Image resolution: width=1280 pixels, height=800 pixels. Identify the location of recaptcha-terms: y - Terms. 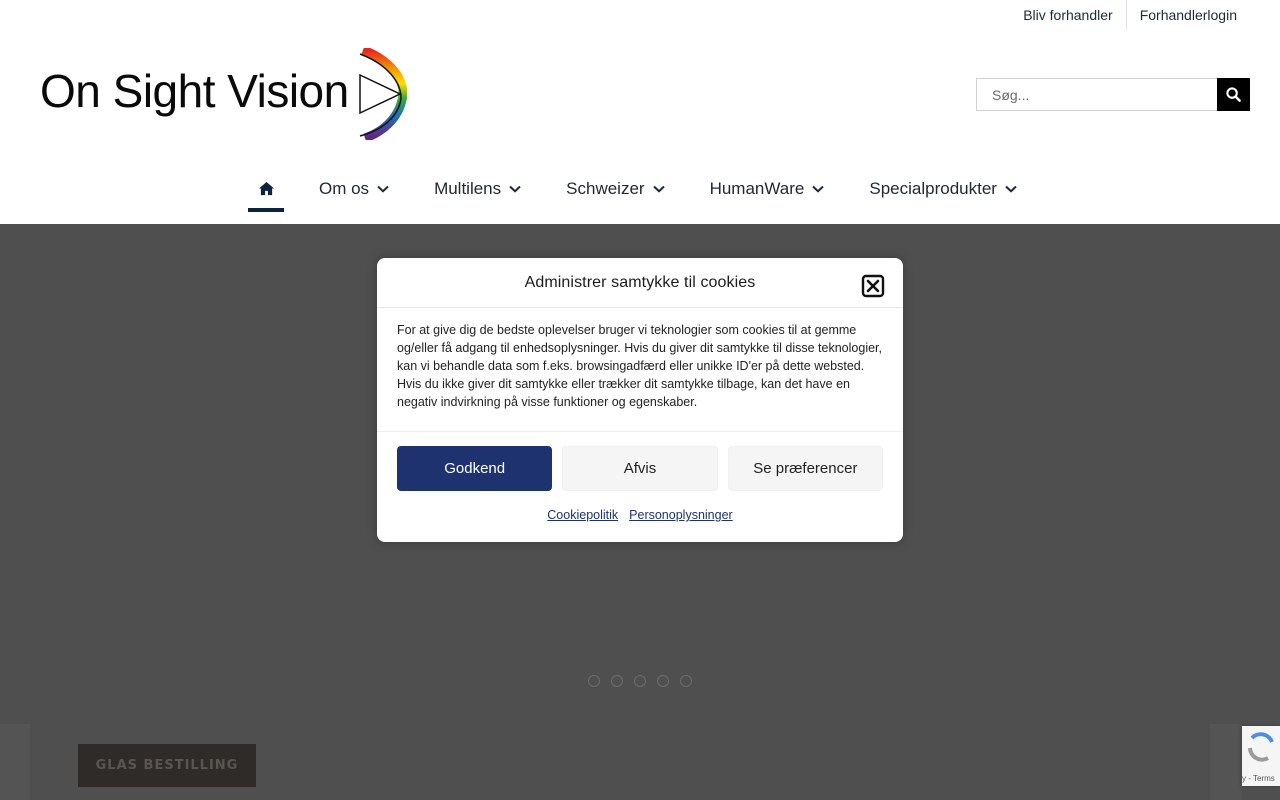
(1258, 778).